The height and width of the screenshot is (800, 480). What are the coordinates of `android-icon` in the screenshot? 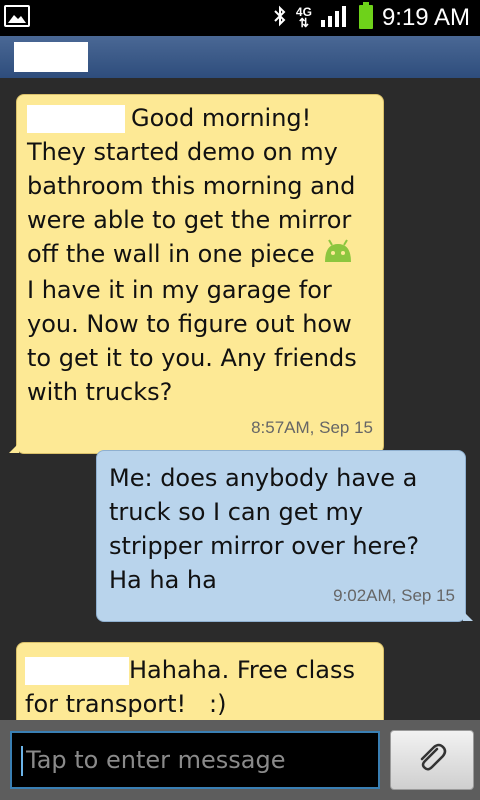 It's located at (338, 255).